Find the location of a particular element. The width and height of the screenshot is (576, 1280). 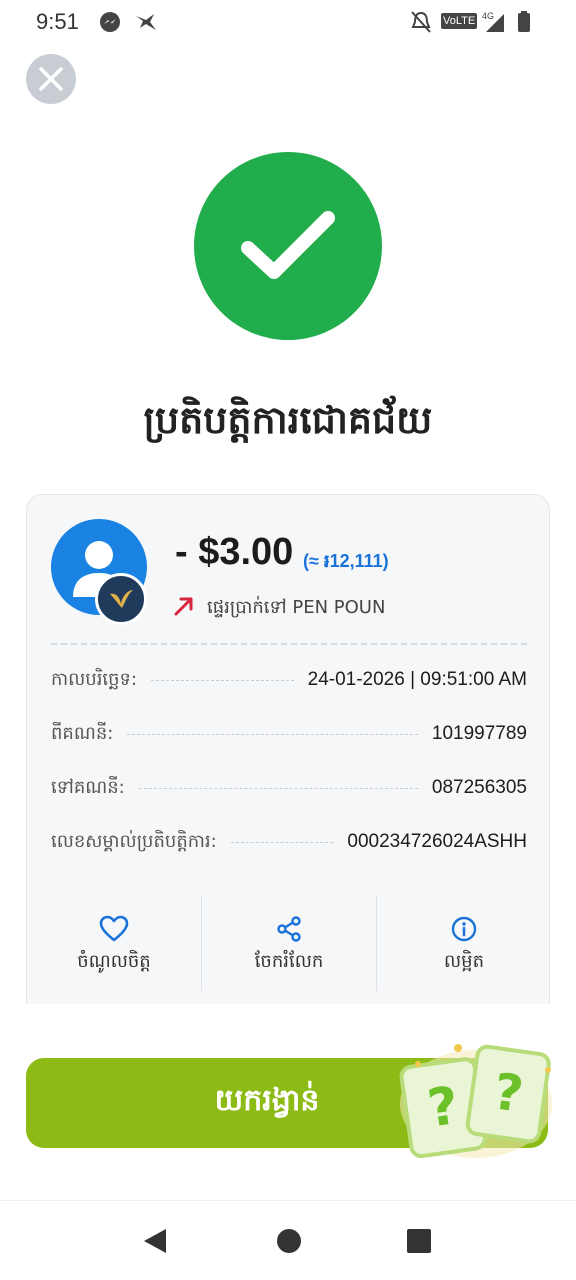

signal-icon: 4G is located at coordinates (492, 24).